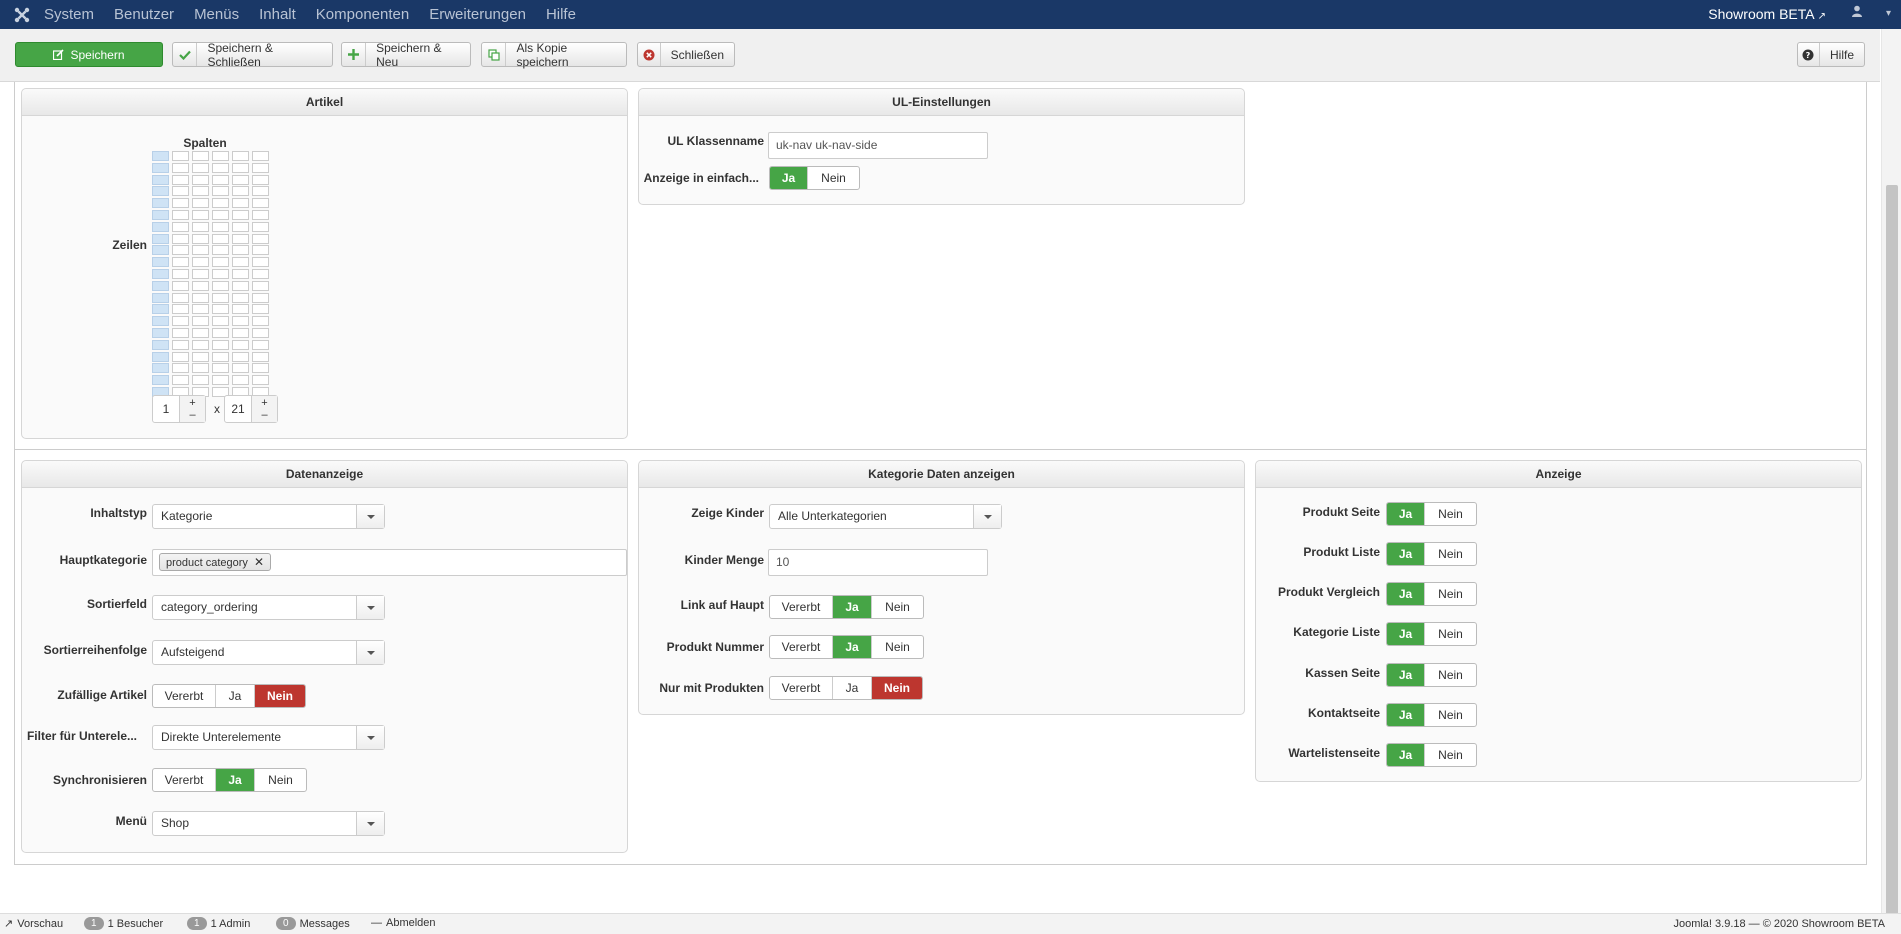  Describe the element at coordinates (897, 647) in the screenshot. I see `number-no: Nein` at that location.